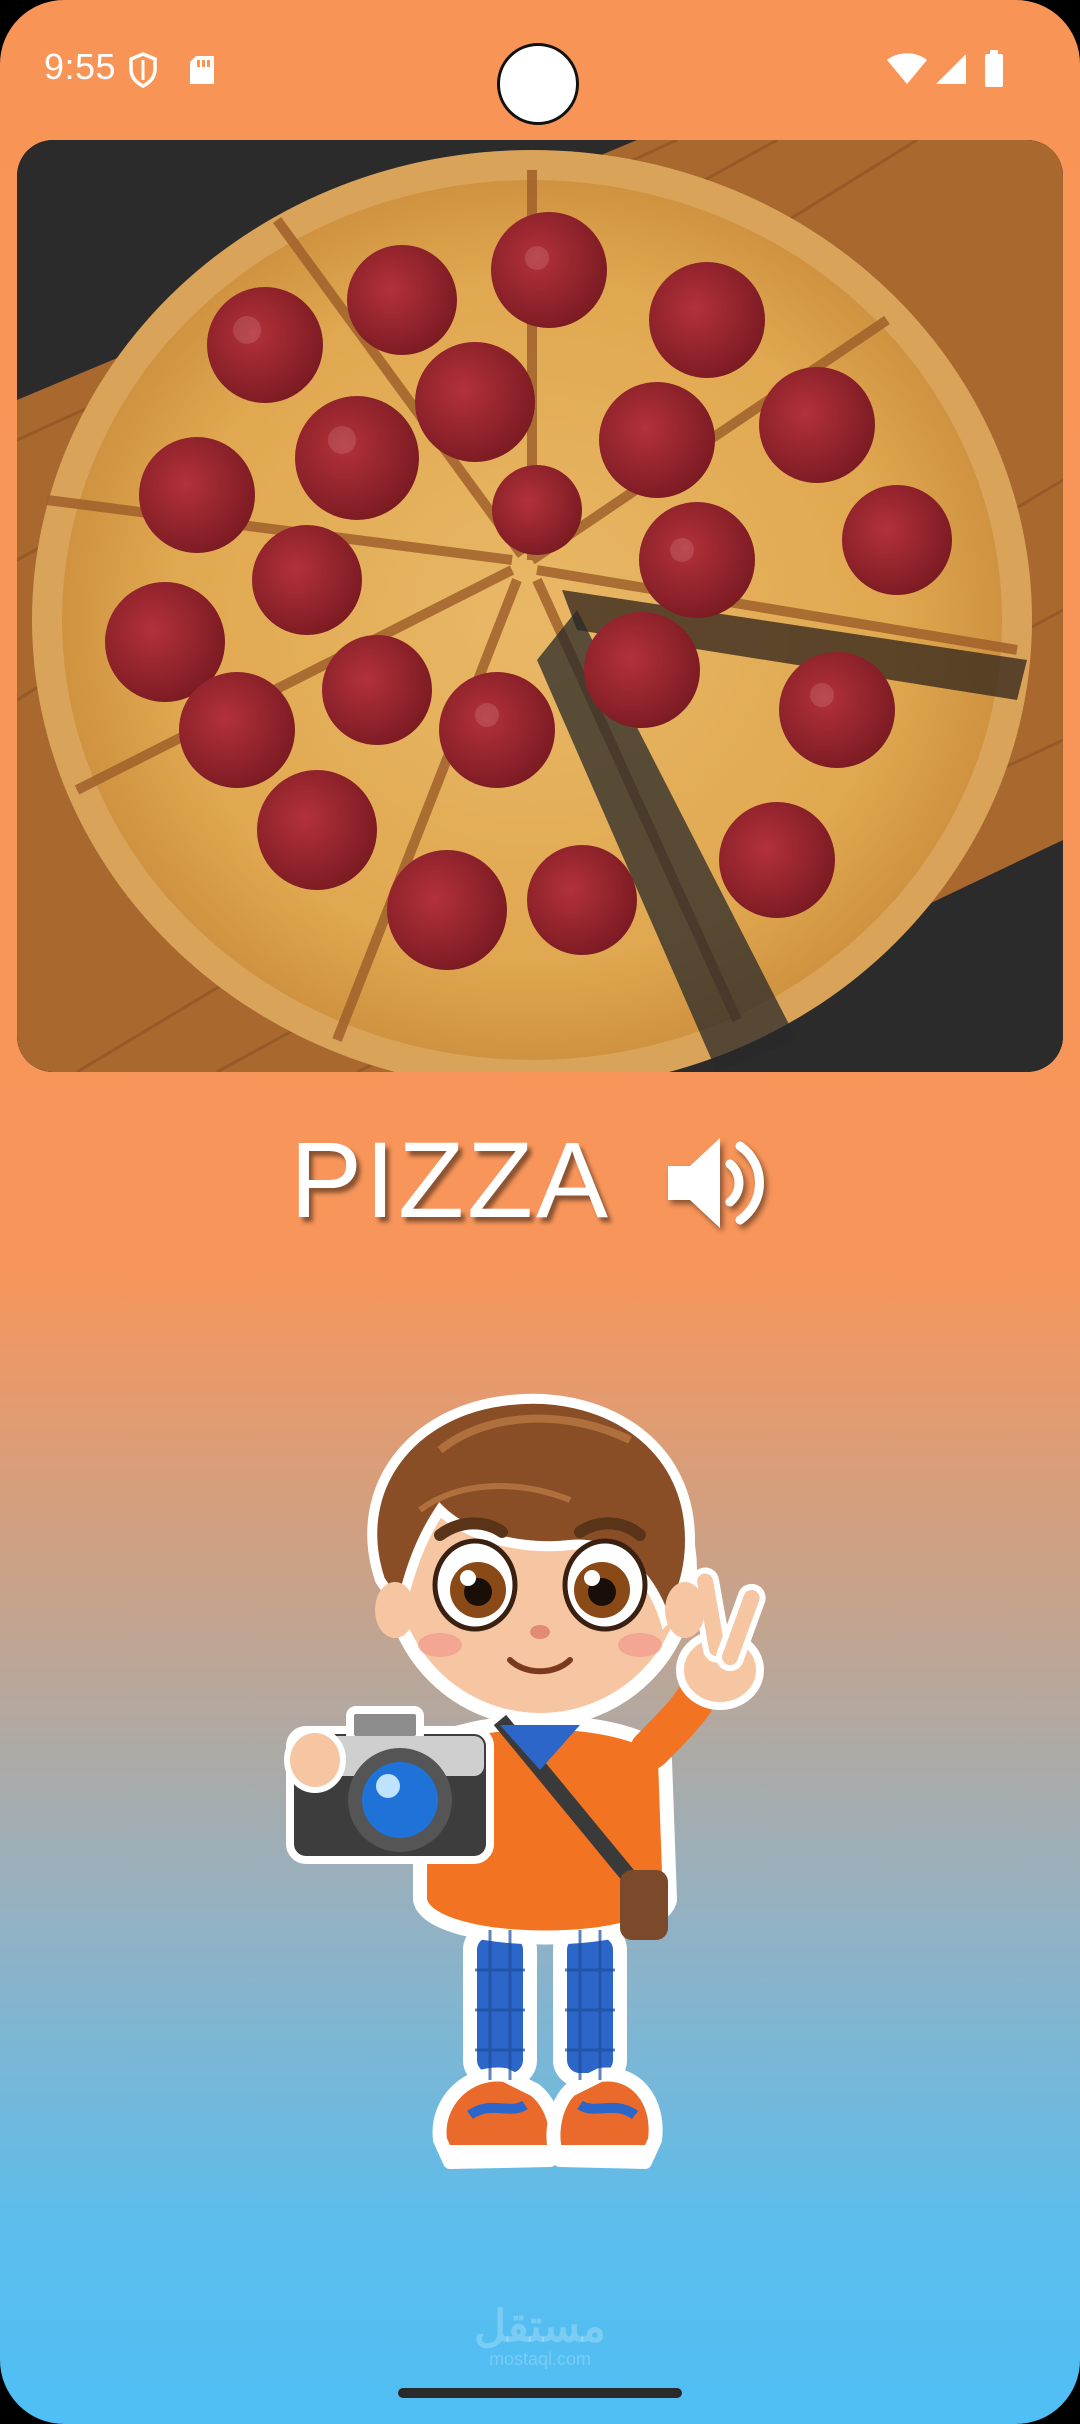  What do you see at coordinates (143, 70) in the screenshot?
I see `shield-icon` at bounding box center [143, 70].